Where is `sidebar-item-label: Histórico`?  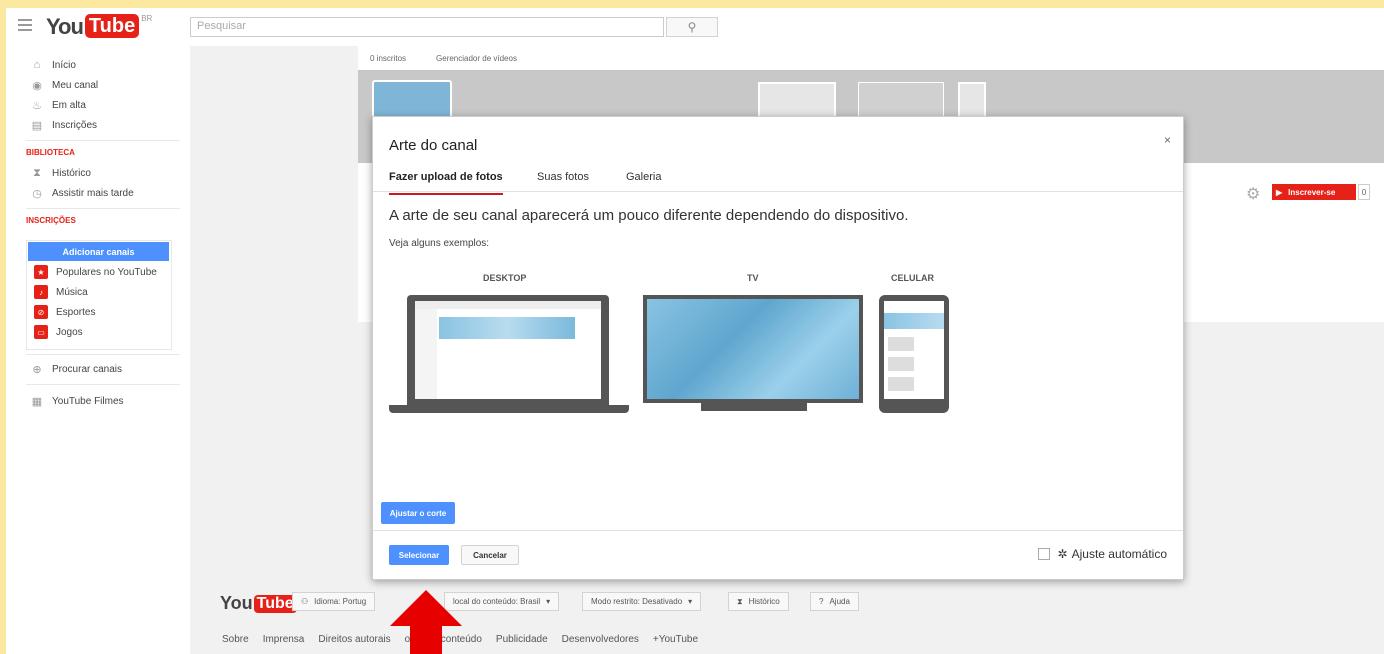 sidebar-item-label: Histórico is located at coordinates (71, 173).